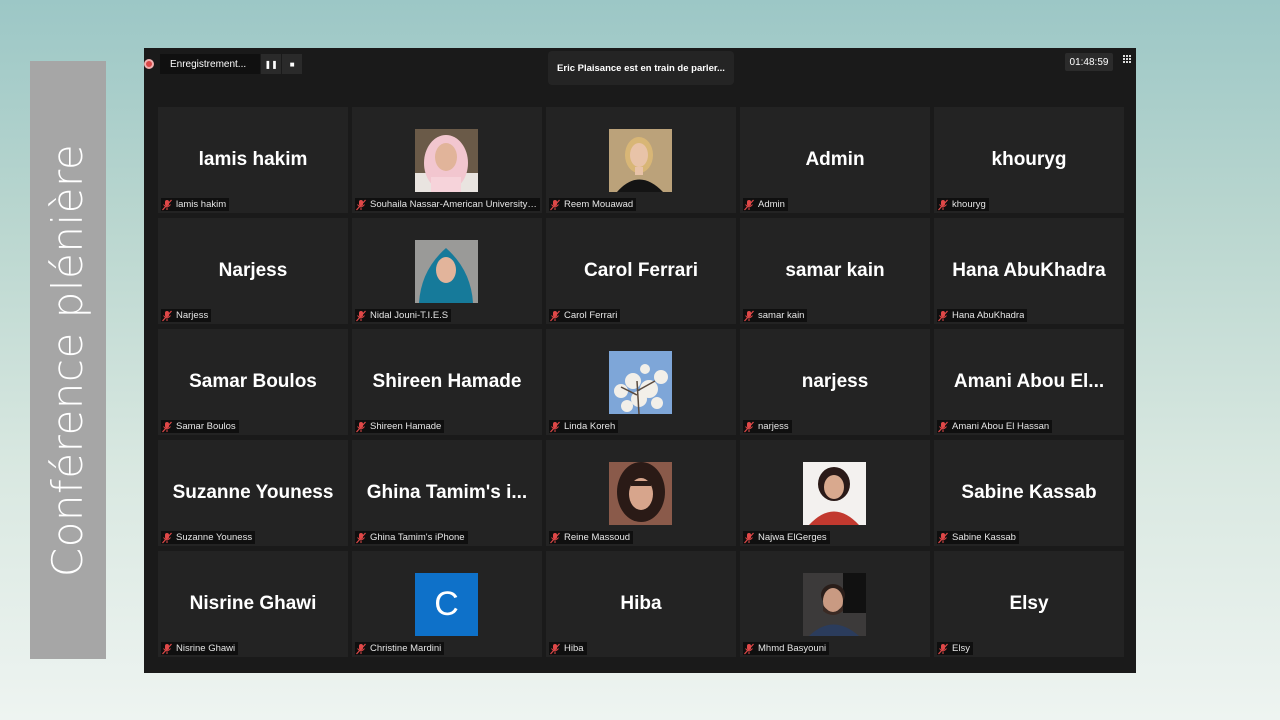  Describe the element at coordinates (786, 537) in the screenshot. I see `participant-name-label: Najwa ElGerges` at that location.